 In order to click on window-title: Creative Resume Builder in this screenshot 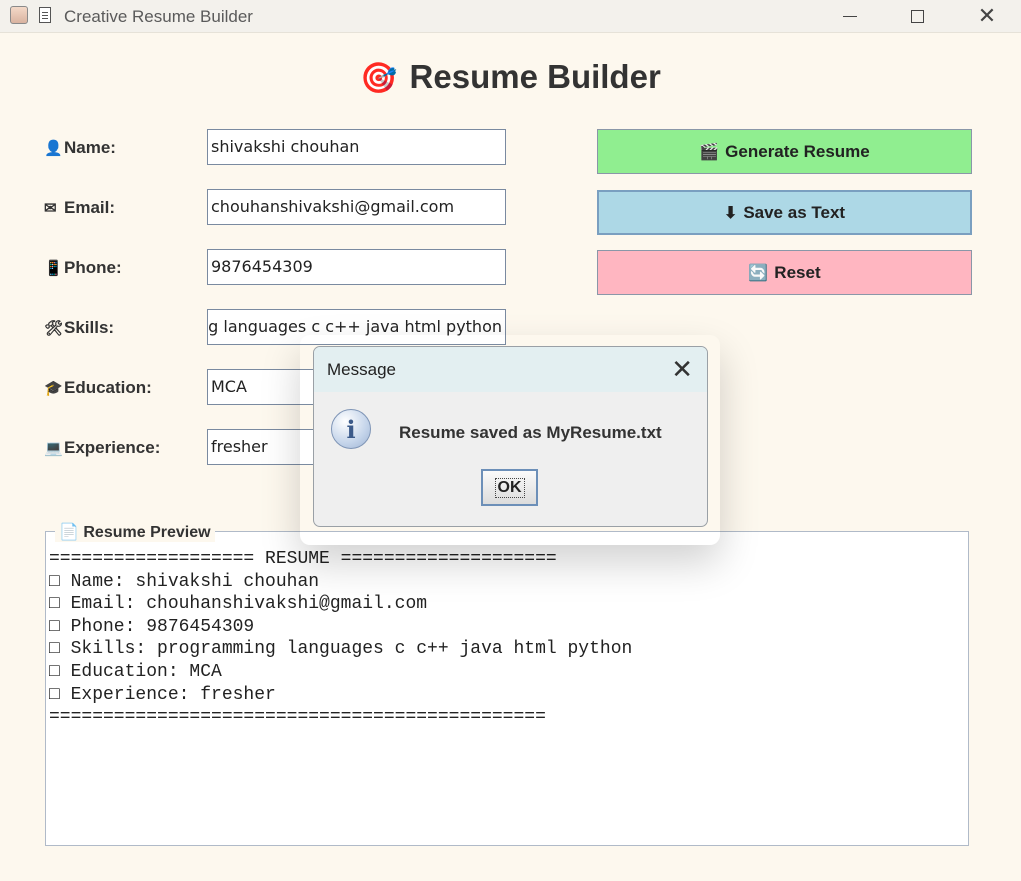, I will do `click(158, 16)`.